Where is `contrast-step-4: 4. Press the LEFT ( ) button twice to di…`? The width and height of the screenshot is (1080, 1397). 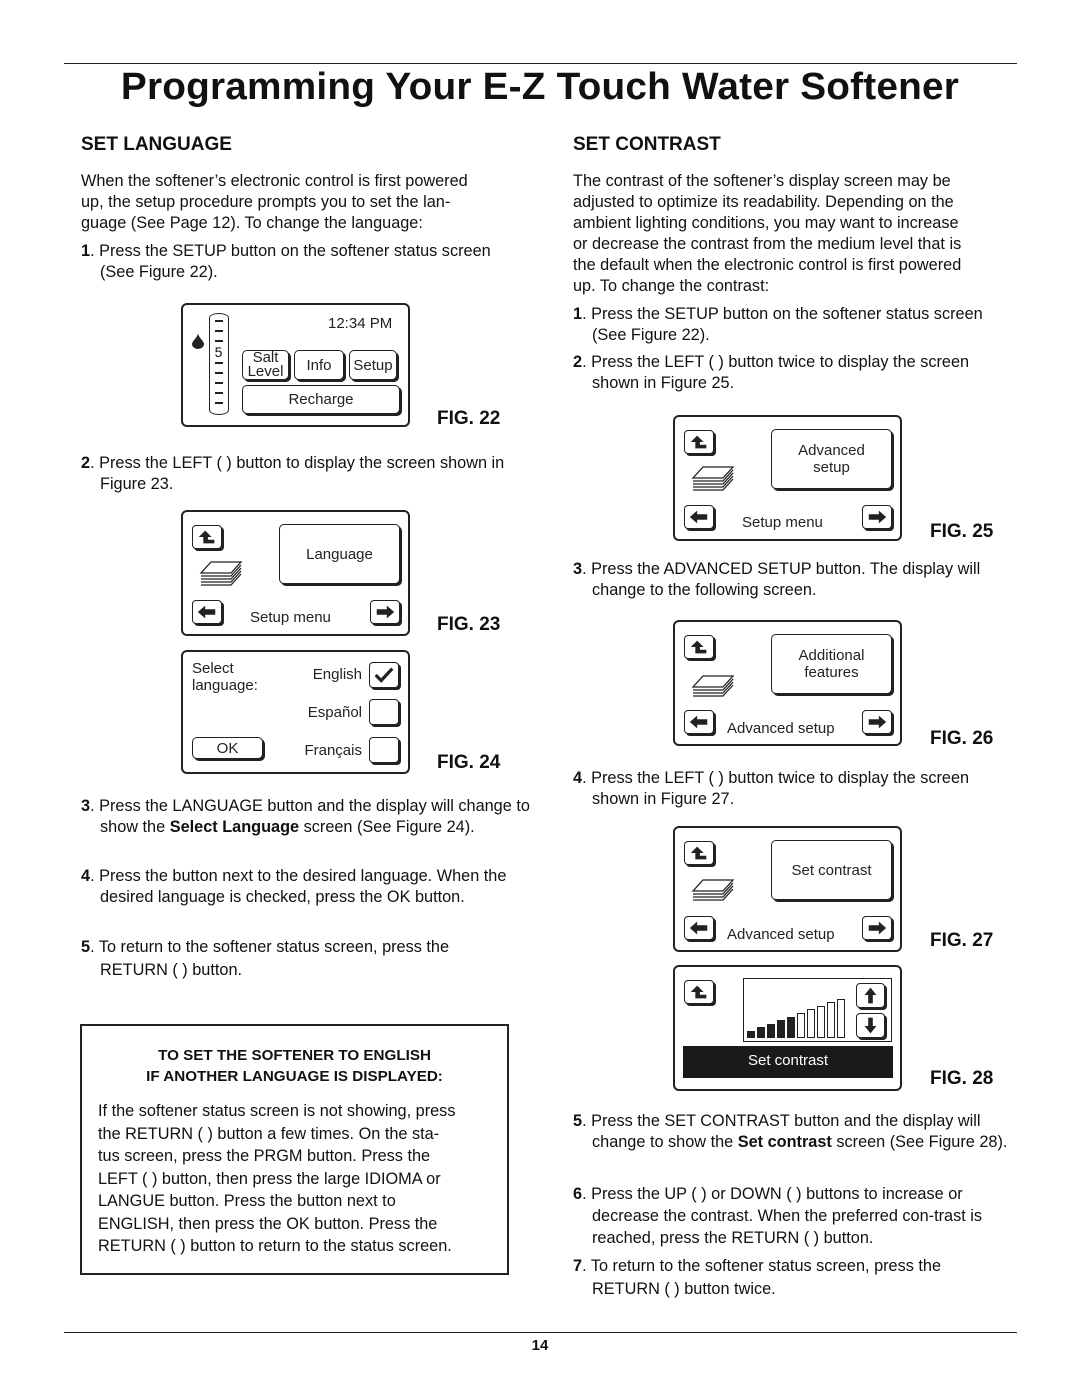
contrast-step-4: 4. Press the LEFT ( ) button twice to di… is located at coordinates (787, 789).